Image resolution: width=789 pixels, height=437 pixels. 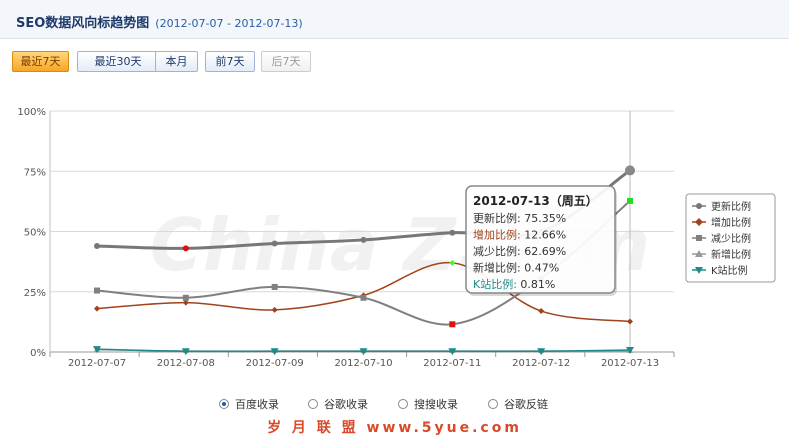 I want to click on tooltip-row: K站比例: 0.81%, so click(x=514, y=284).